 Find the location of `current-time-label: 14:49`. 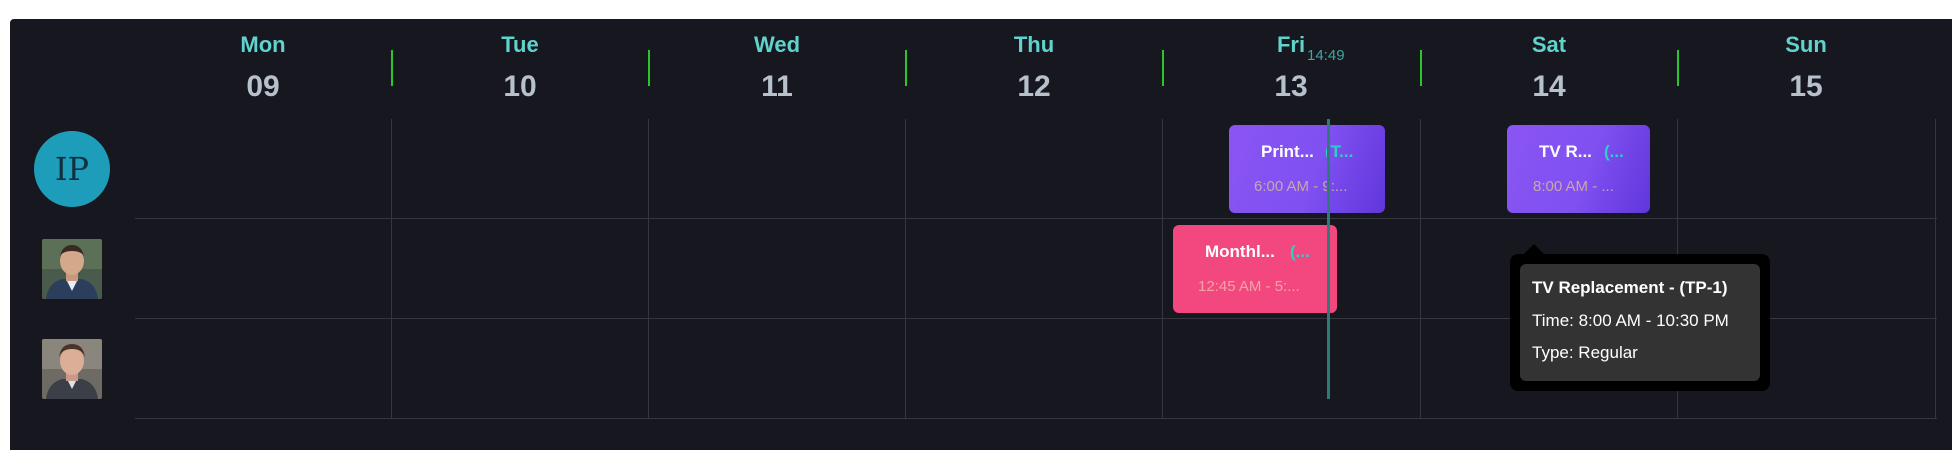

current-time-label: 14:49 is located at coordinates (1326, 55).